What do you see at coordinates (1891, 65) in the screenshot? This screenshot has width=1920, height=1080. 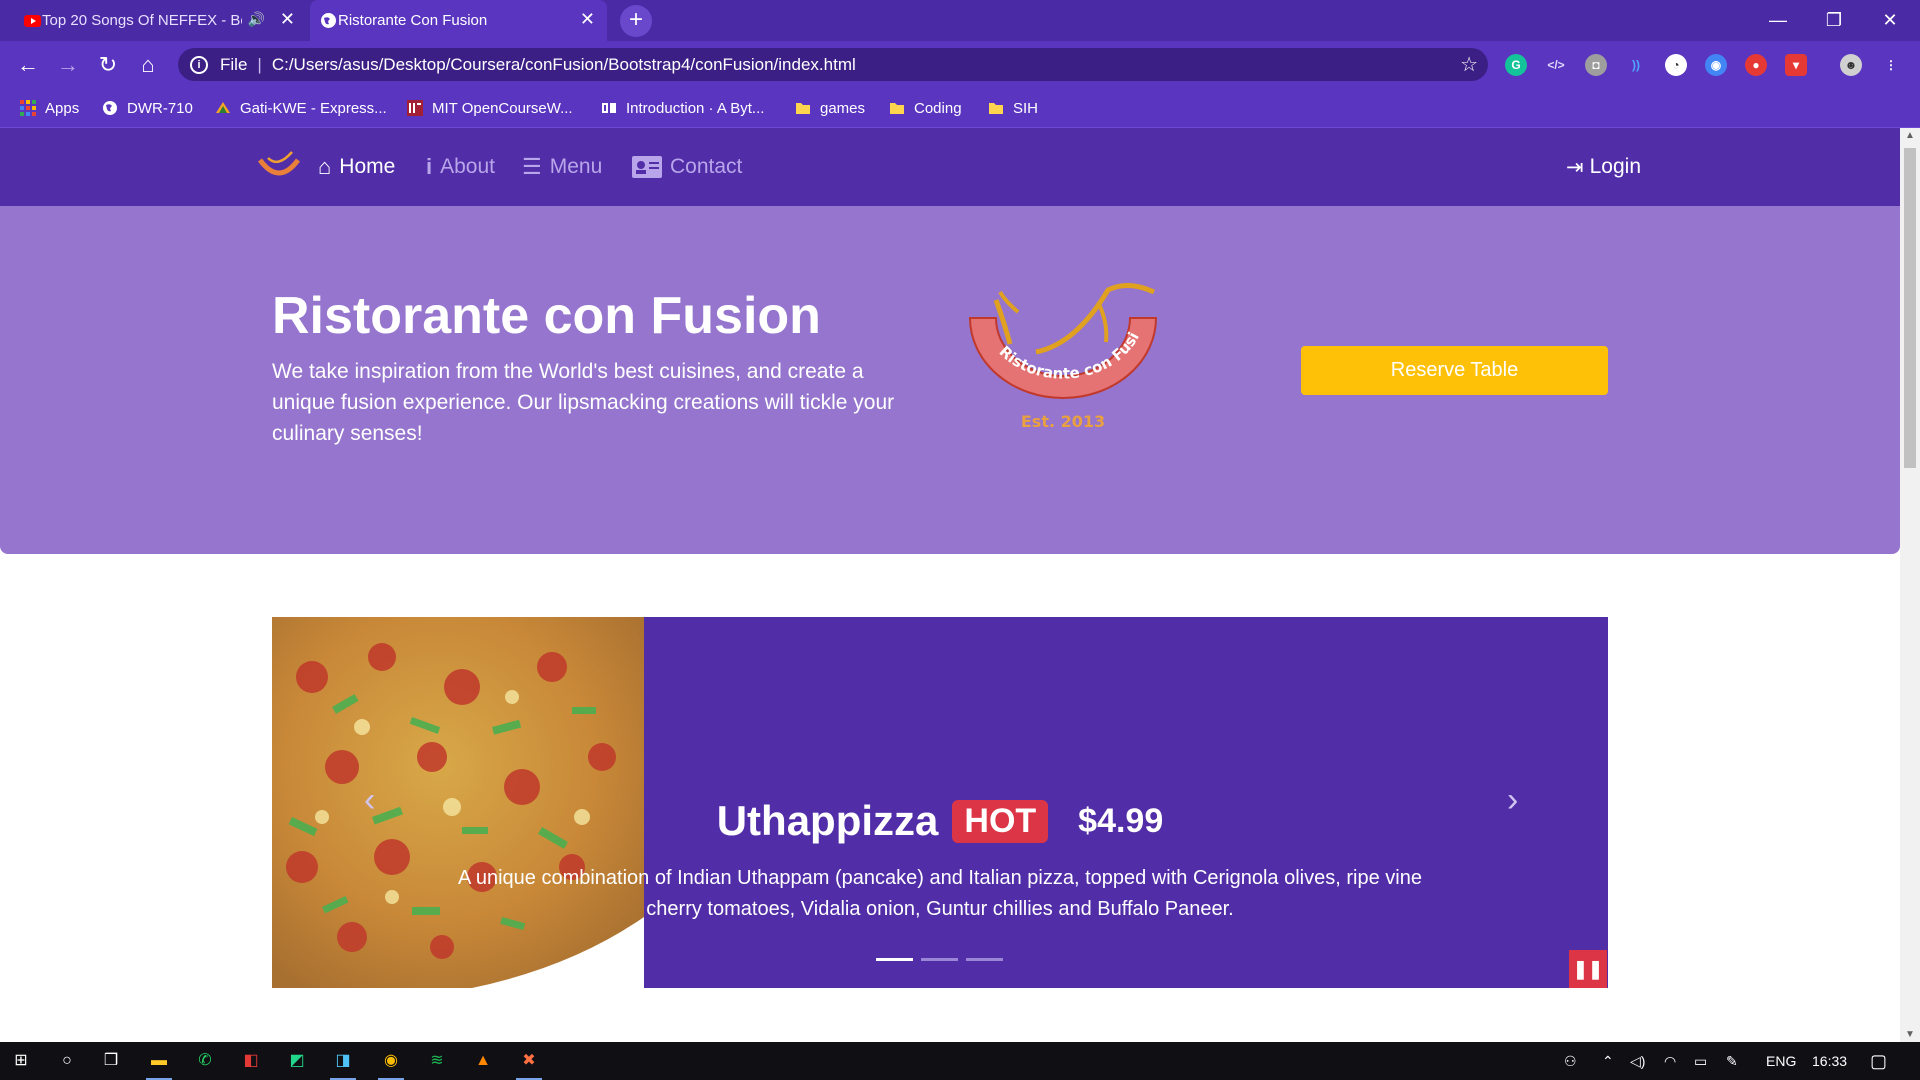 I see `more-menu-icon: ⋮` at bounding box center [1891, 65].